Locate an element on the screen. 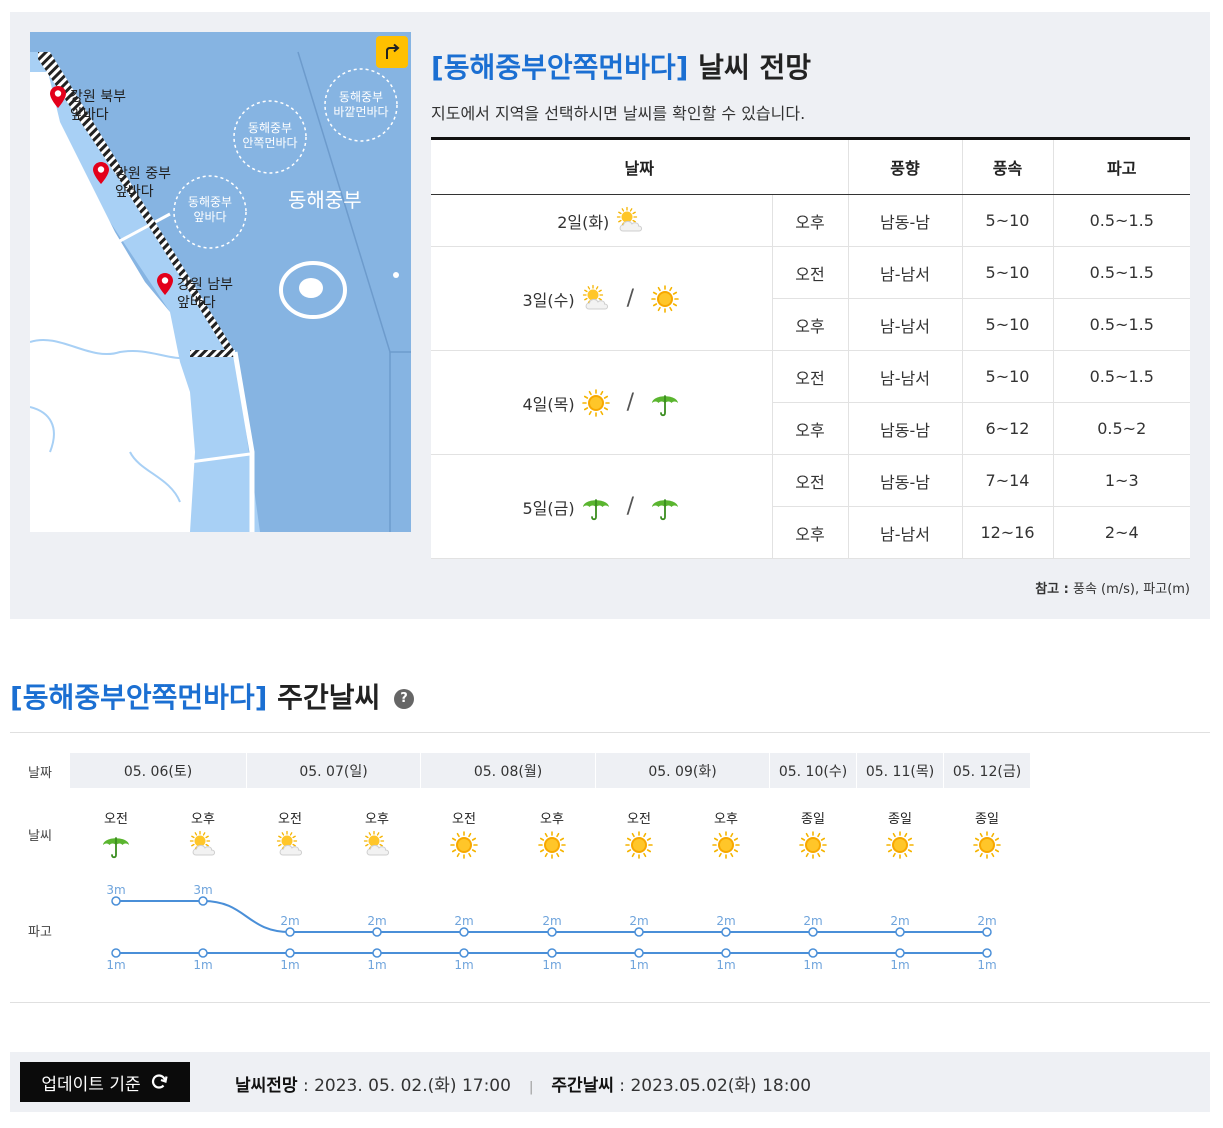  share-arrow-icon is located at coordinates (393, 51).